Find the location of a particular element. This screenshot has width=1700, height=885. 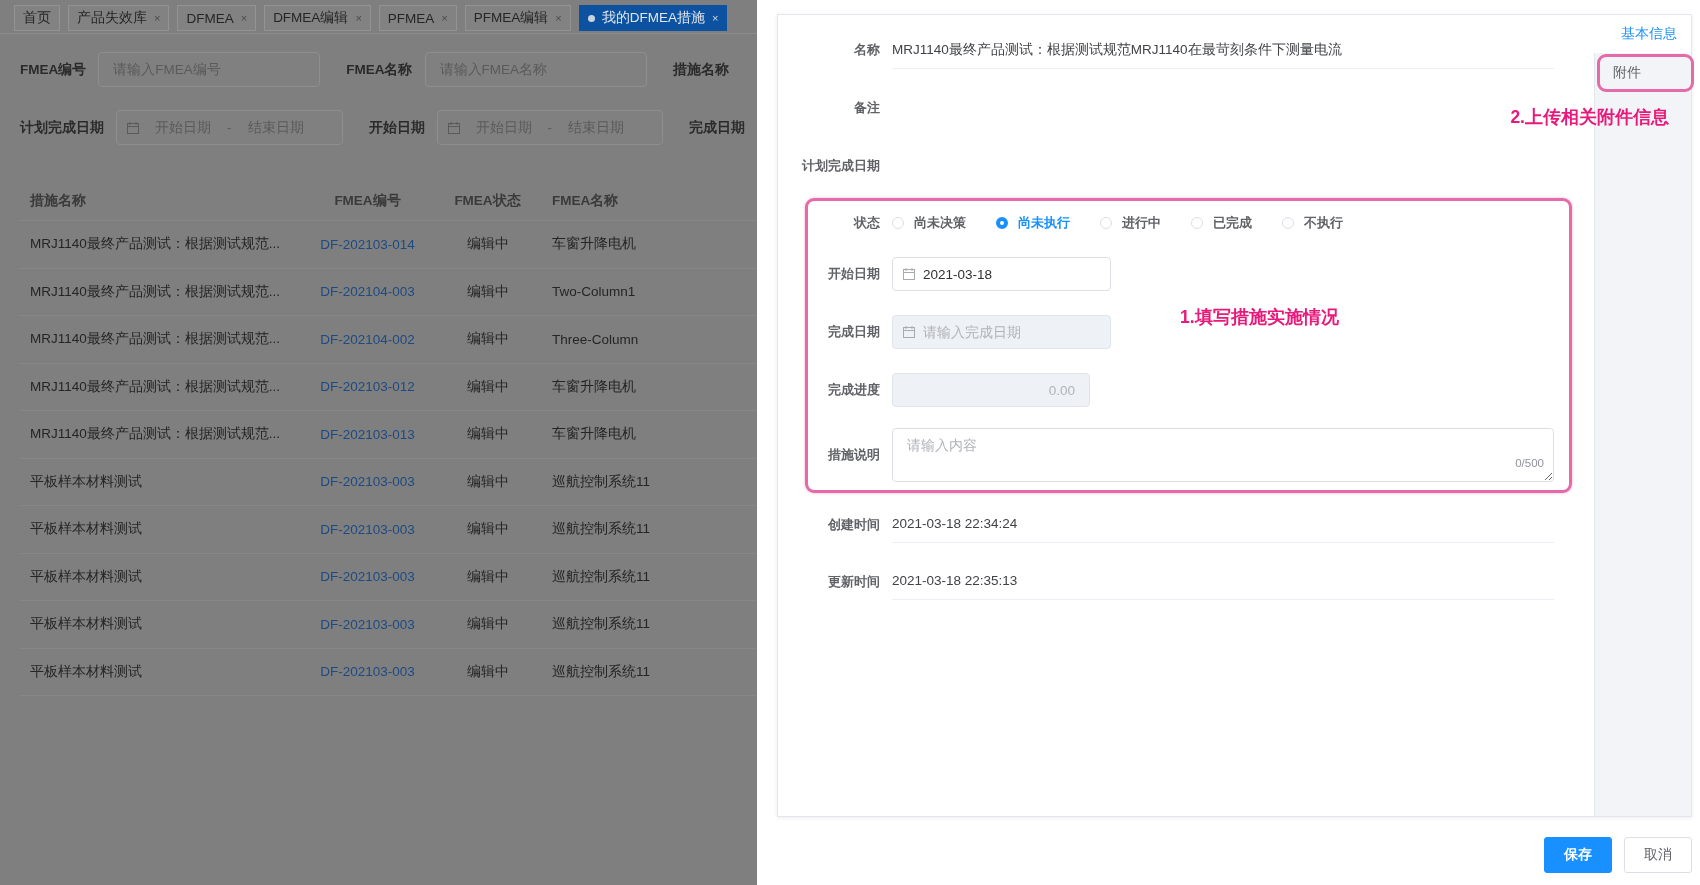

field-label: 完成进度 is located at coordinates (853, 390).